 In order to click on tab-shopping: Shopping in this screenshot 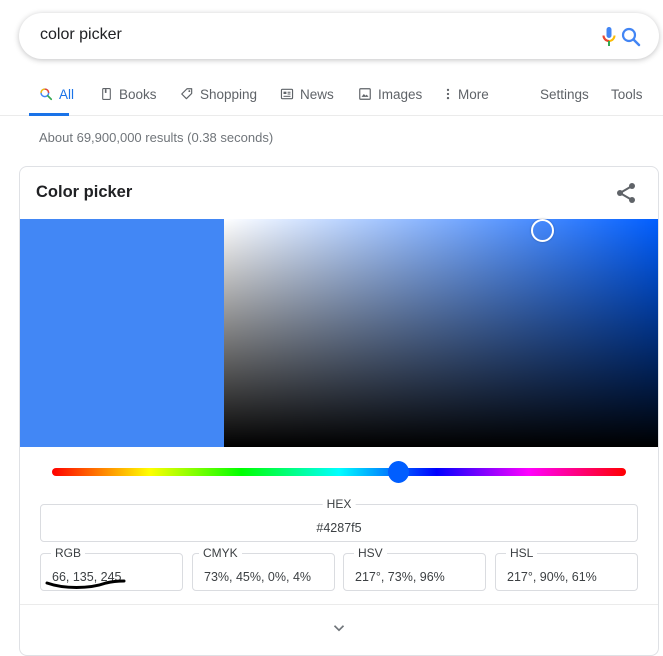, I will do `click(218, 94)`.